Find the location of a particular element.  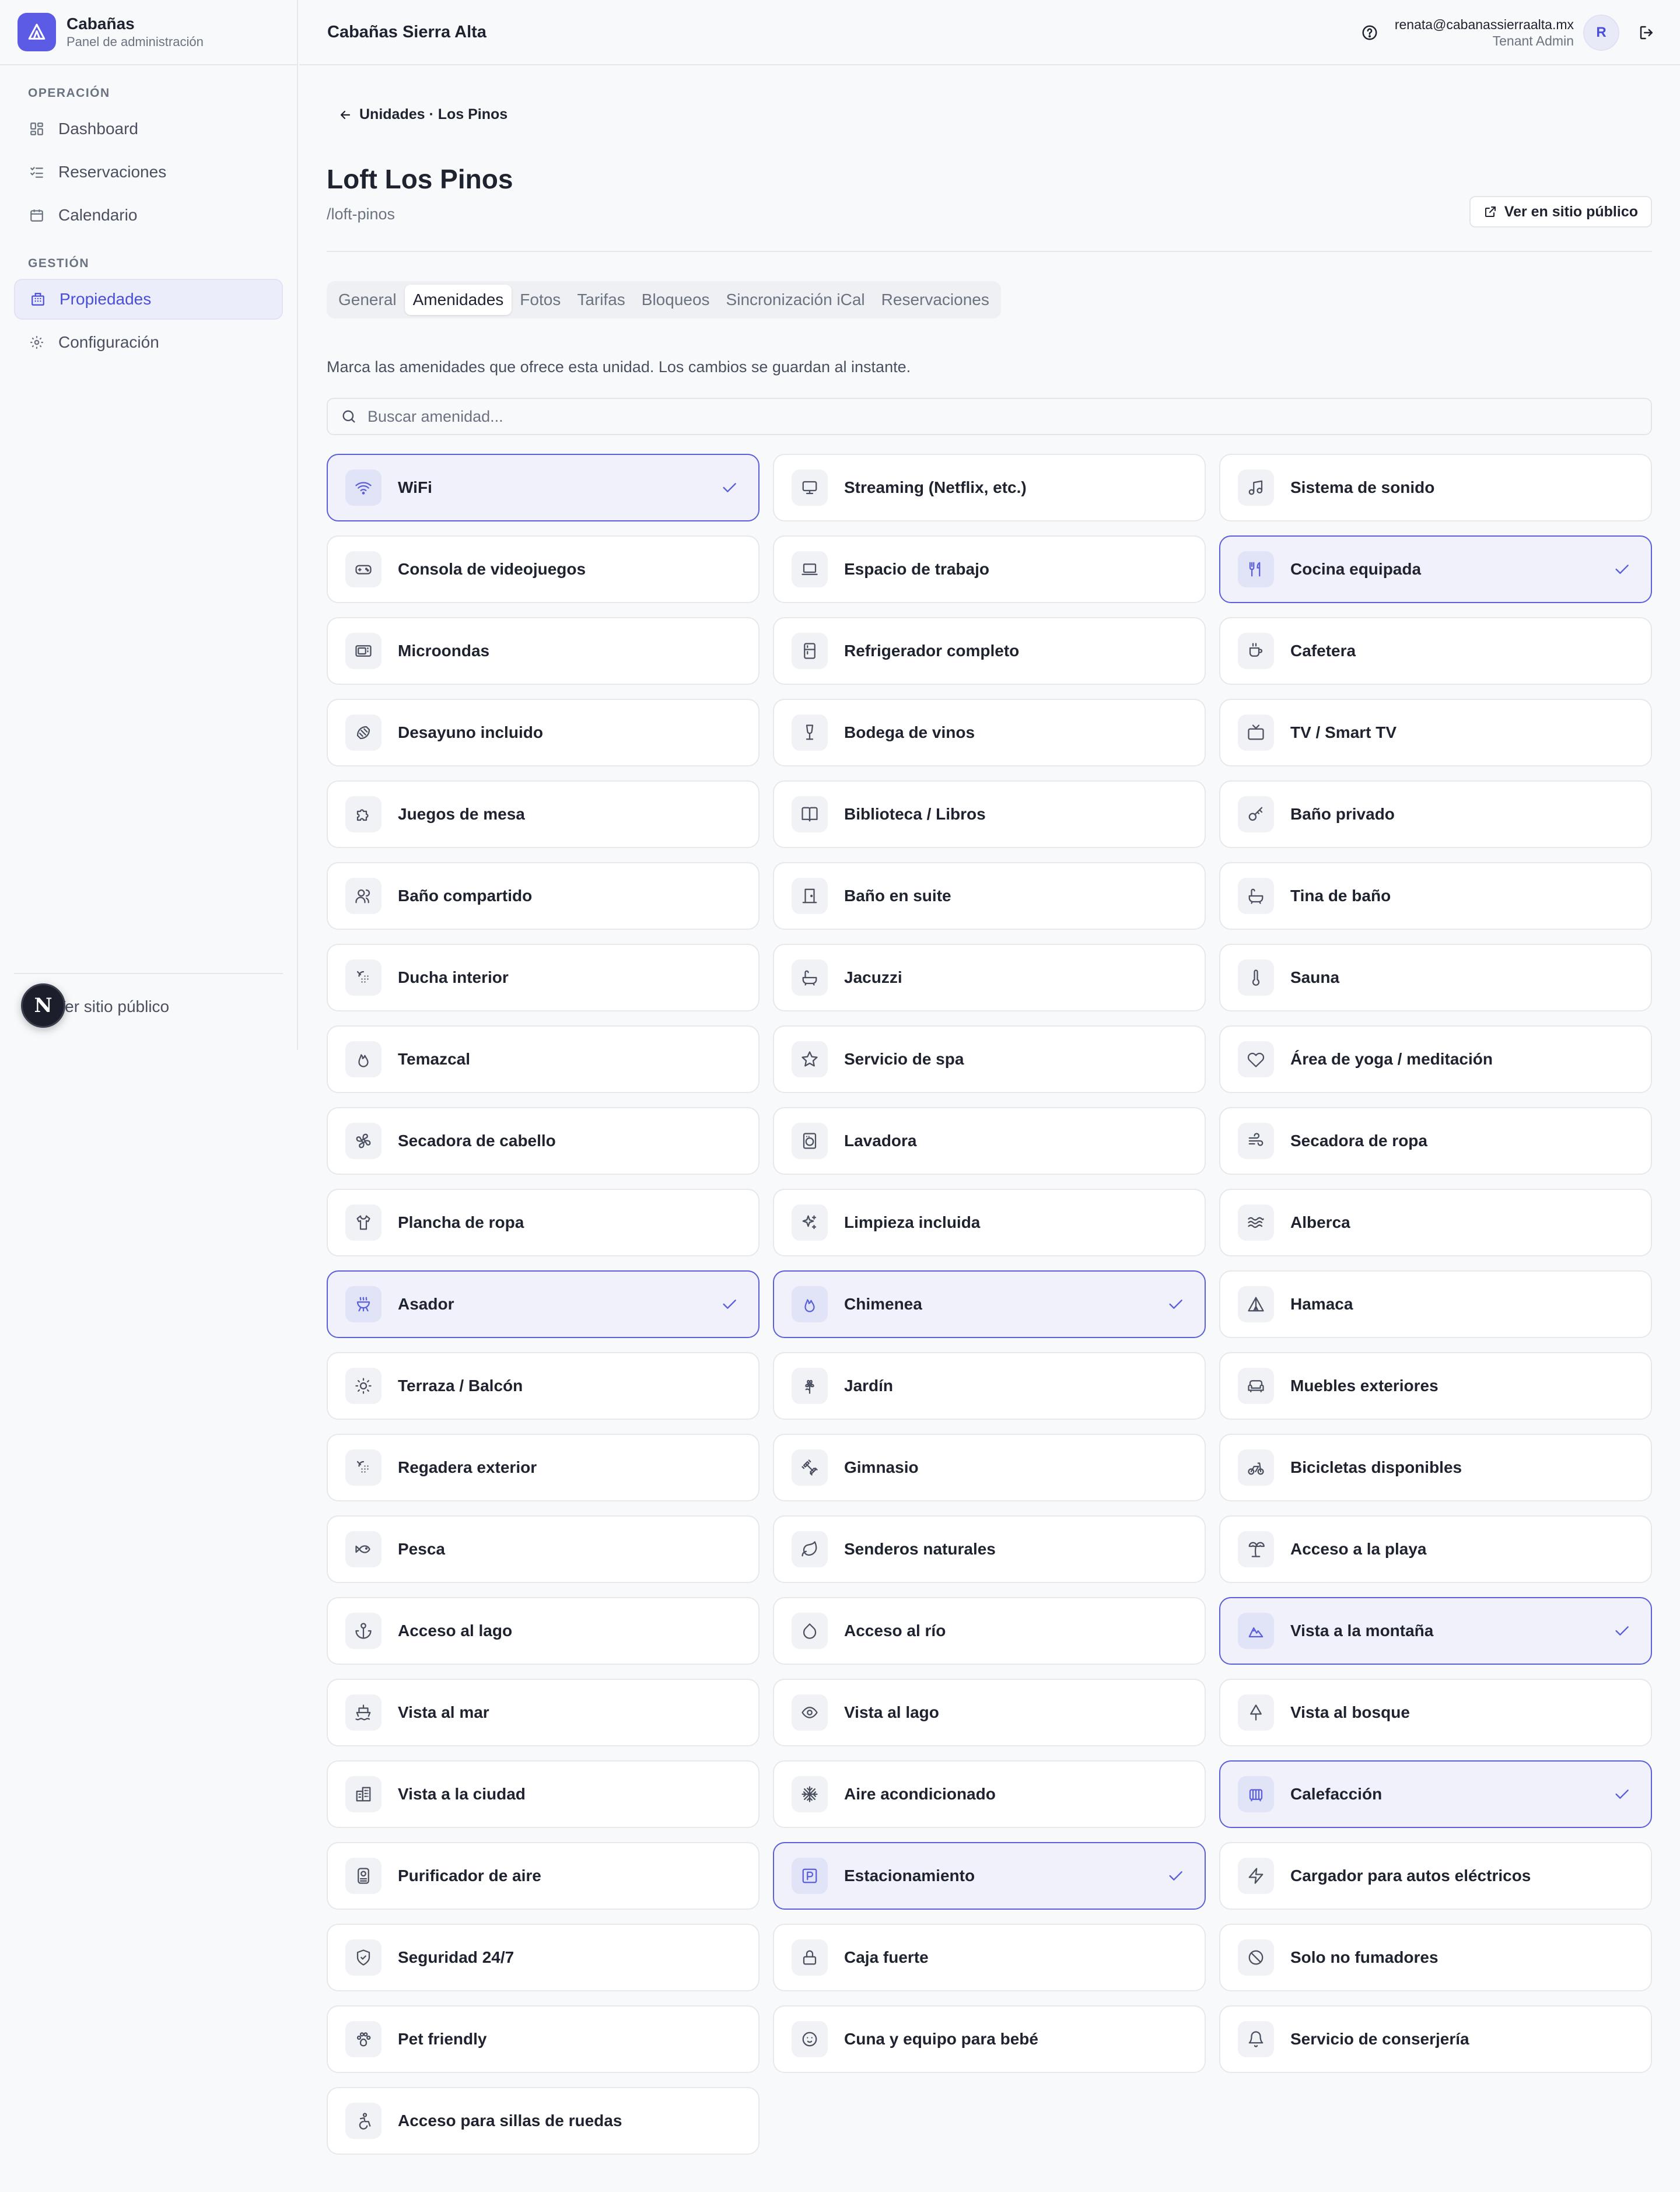

view-public-site-button: Ver en sitio público is located at coordinates (1560, 211).